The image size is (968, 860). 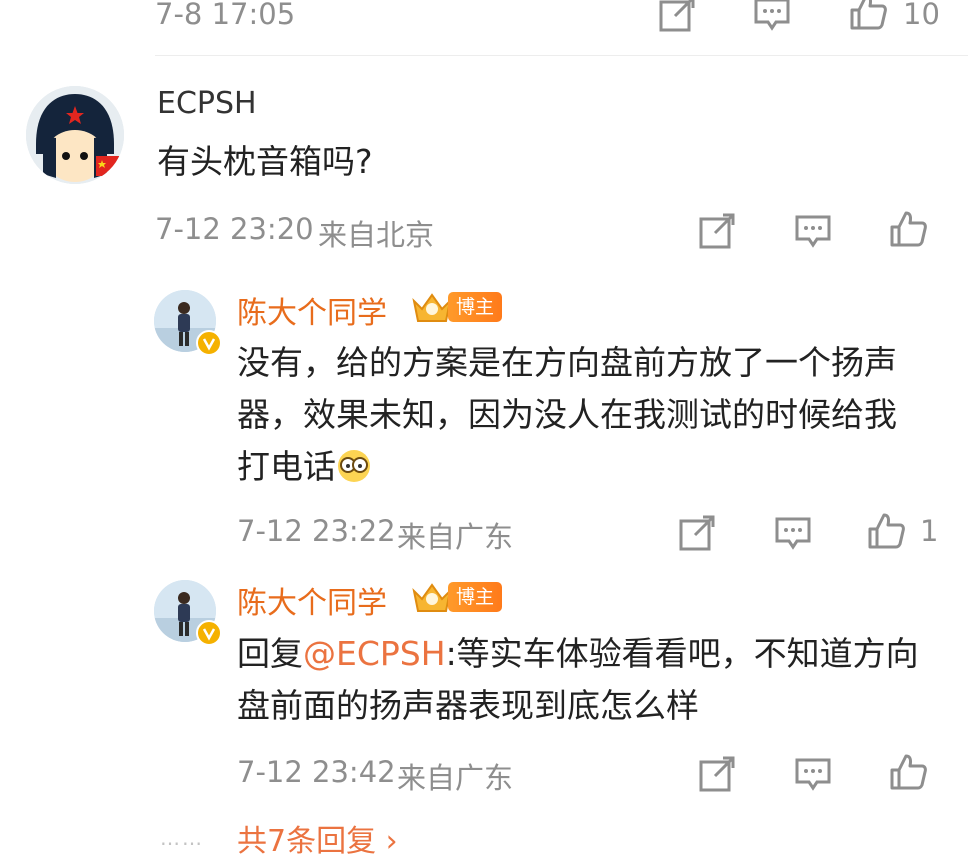 I want to click on reply-text: 回复@ECPSH:等实车体验看看吧，不知道方向盘前面的扬声器表现到底怎么样, so click(x=578, y=679).